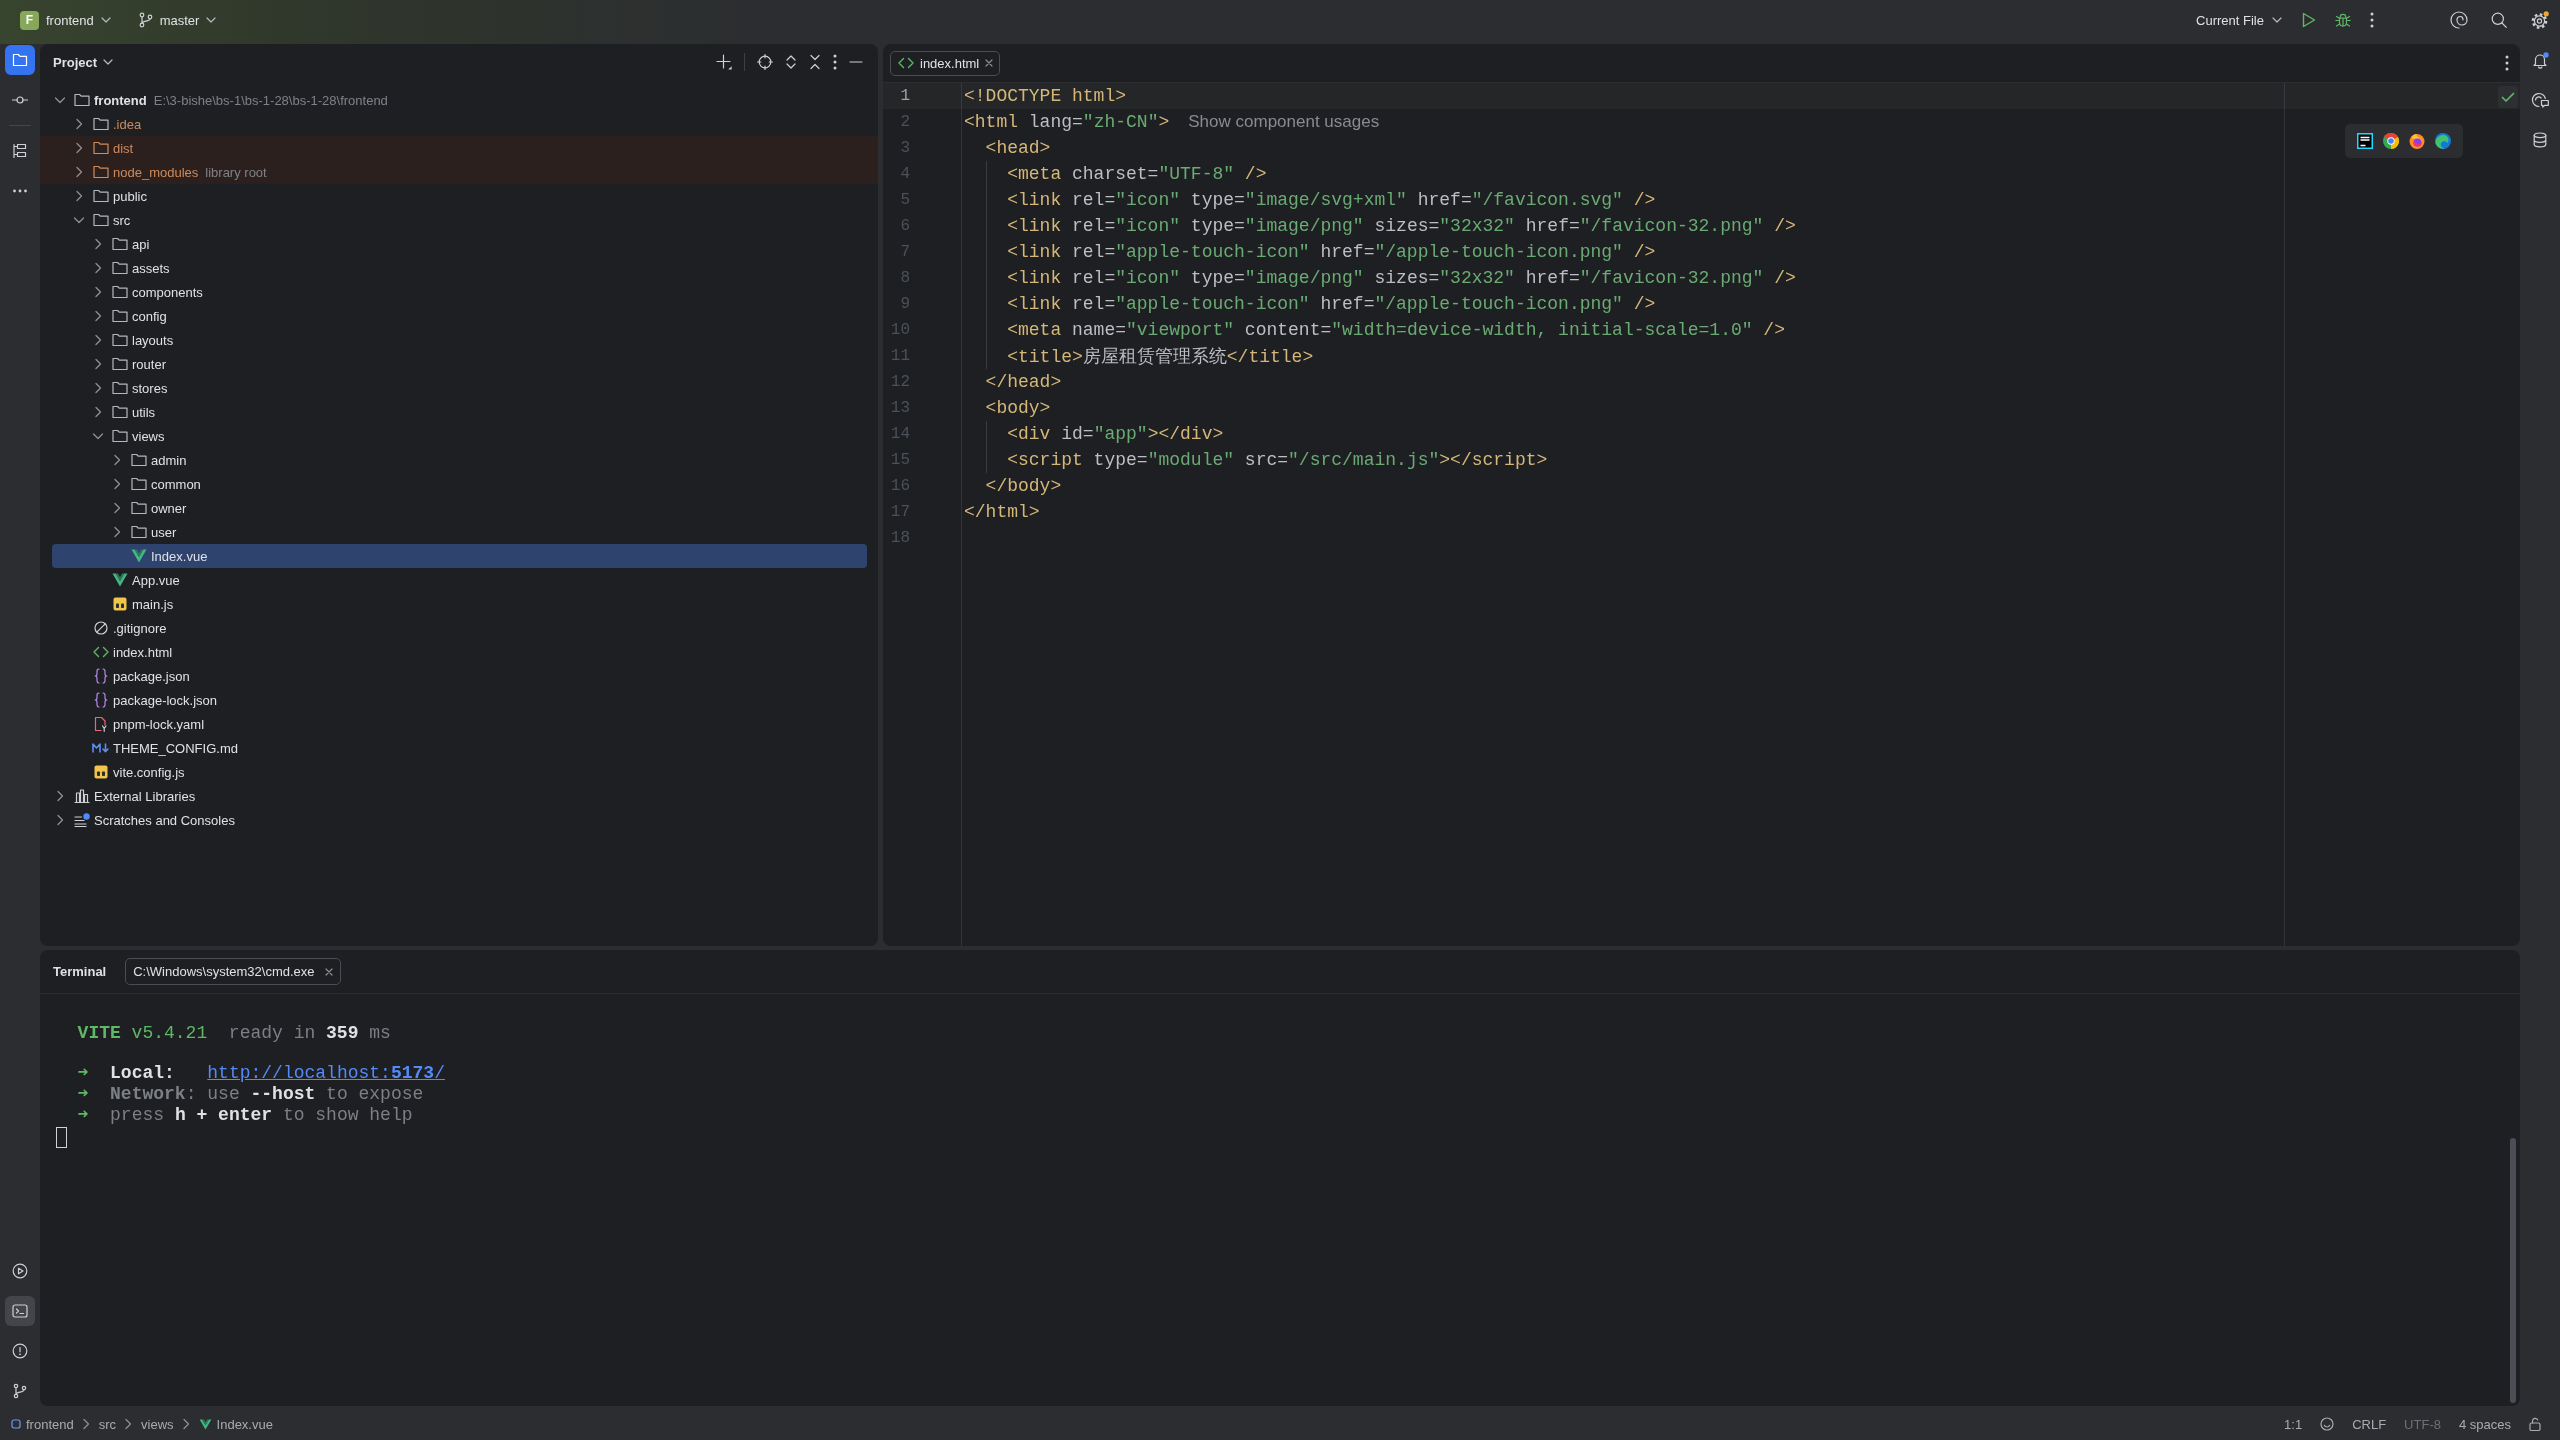 This screenshot has width=2560, height=1440. I want to click on terminal-icon, so click(20, 1311).